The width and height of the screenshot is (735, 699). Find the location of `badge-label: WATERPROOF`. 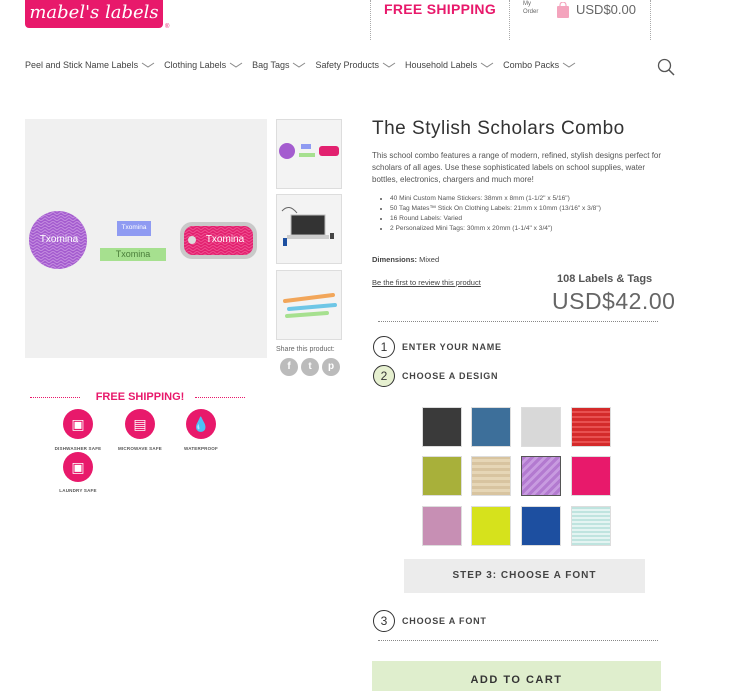

badge-label: WATERPROOF is located at coordinates (201, 448).